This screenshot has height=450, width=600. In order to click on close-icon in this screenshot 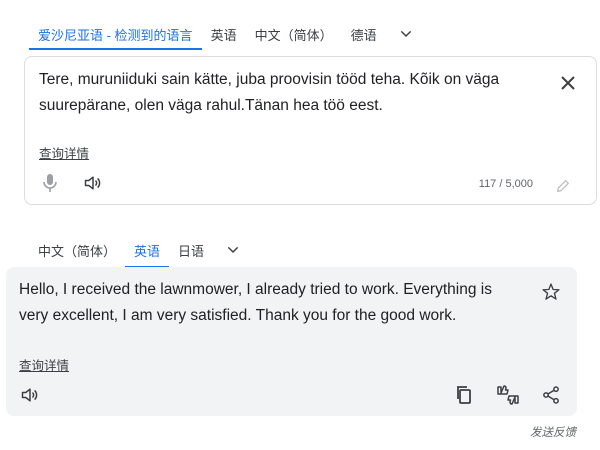, I will do `click(568, 83)`.